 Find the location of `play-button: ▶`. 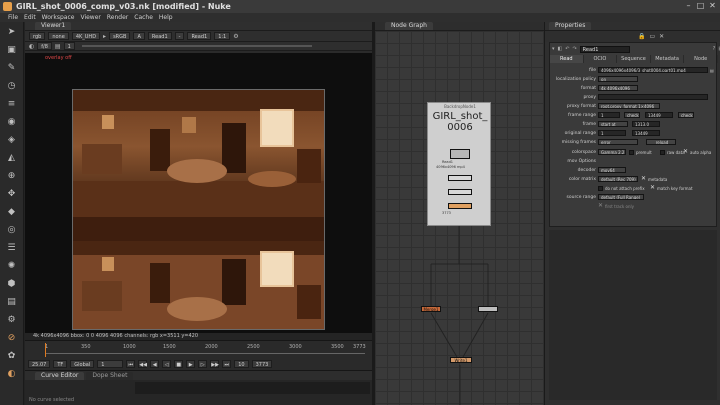

play-button: ▶ is located at coordinates (191, 363).